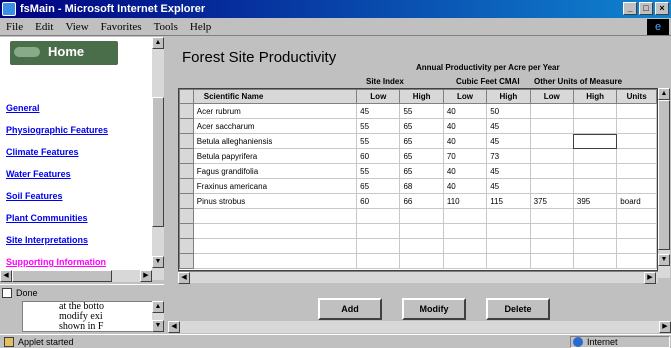 The image size is (671, 348). Describe the element at coordinates (418, 186) in the screenshot. I see `table-row: Fraxinus americana 65 68 40 45` at that location.